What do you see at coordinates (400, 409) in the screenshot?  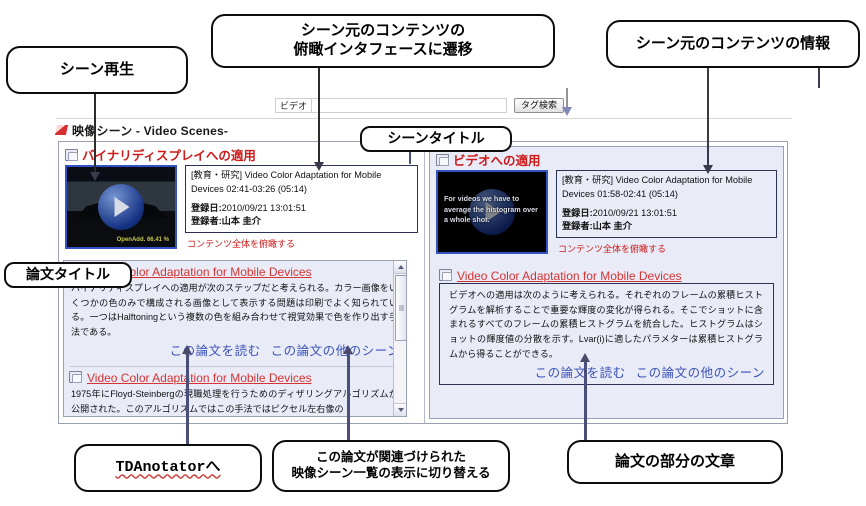 I see `scroll-down-arrow-icon` at bounding box center [400, 409].